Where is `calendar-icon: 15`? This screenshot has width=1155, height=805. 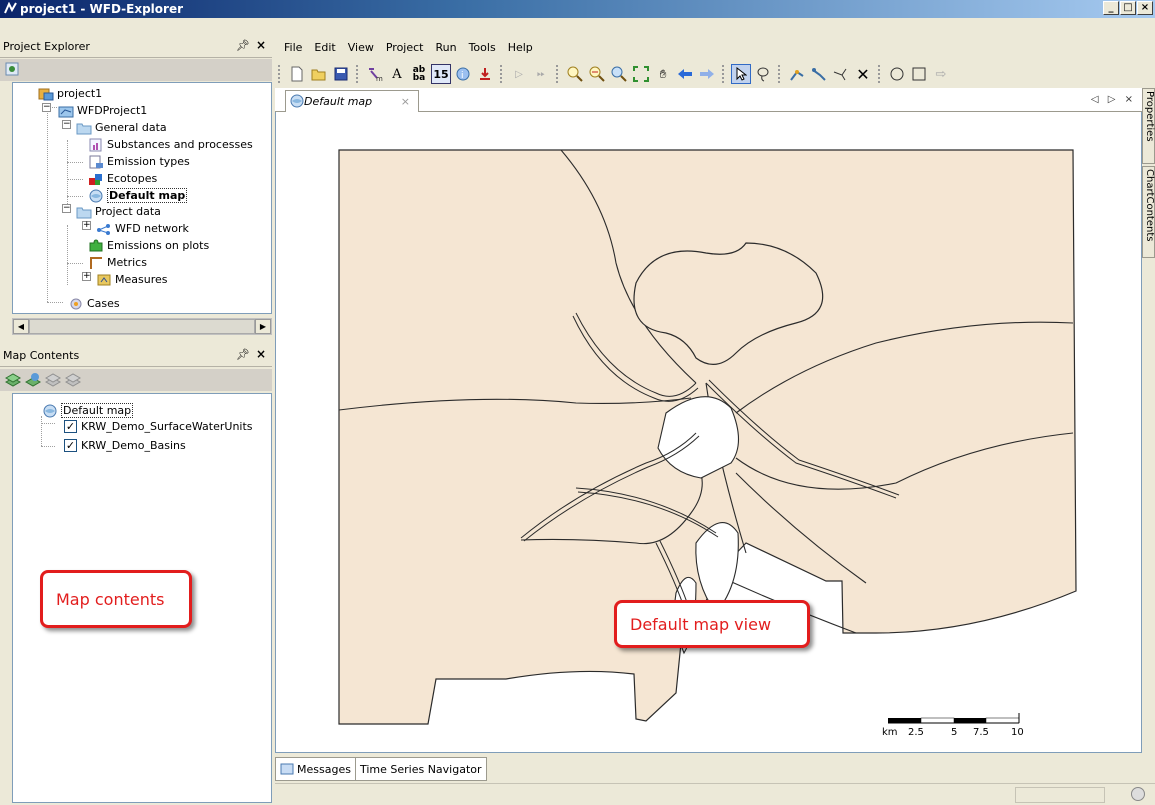
calendar-icon: 15 is located at coordinates (441, 74).